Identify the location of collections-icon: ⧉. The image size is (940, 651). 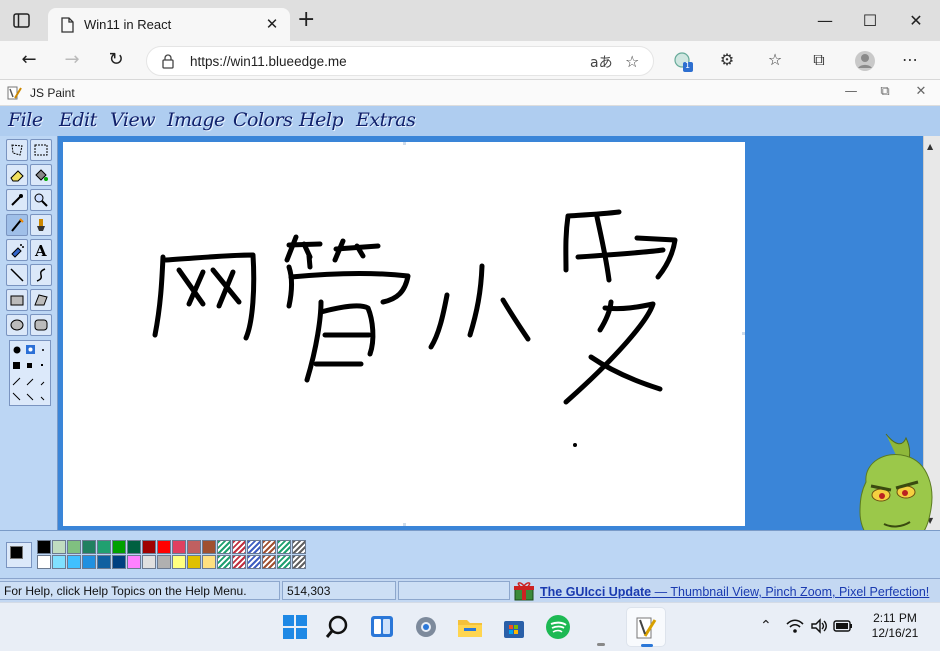
(819, 61).